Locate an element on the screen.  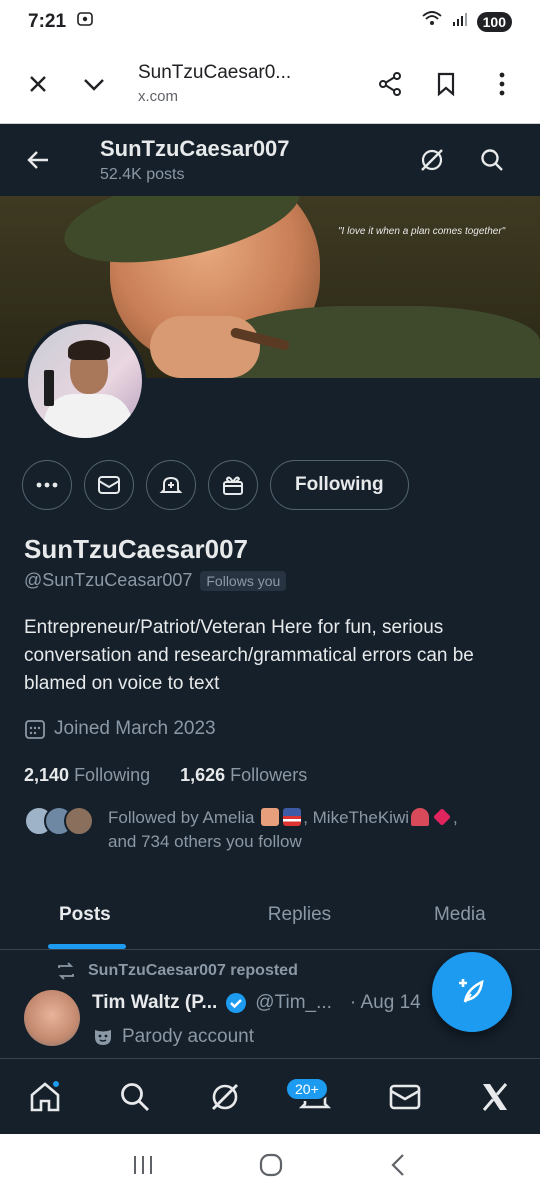
status-bar: 7:21 100 is located at coordinates (270, 22).